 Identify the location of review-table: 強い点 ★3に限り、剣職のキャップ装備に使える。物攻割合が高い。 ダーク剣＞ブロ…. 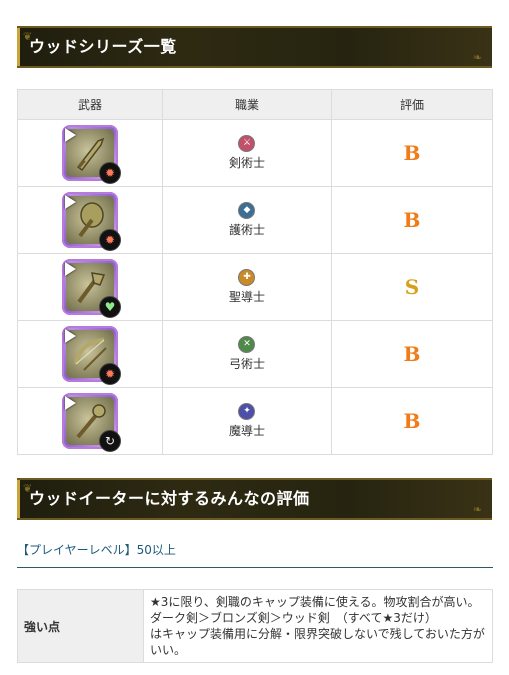
(255, 626).